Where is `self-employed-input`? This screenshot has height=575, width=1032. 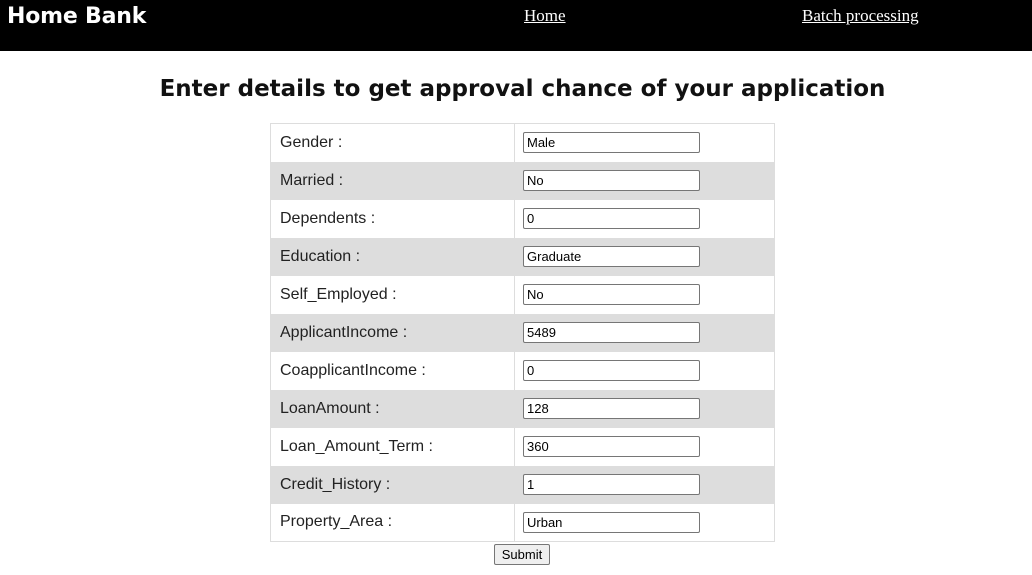
self-employed-input is located at coordinates (611, 294).